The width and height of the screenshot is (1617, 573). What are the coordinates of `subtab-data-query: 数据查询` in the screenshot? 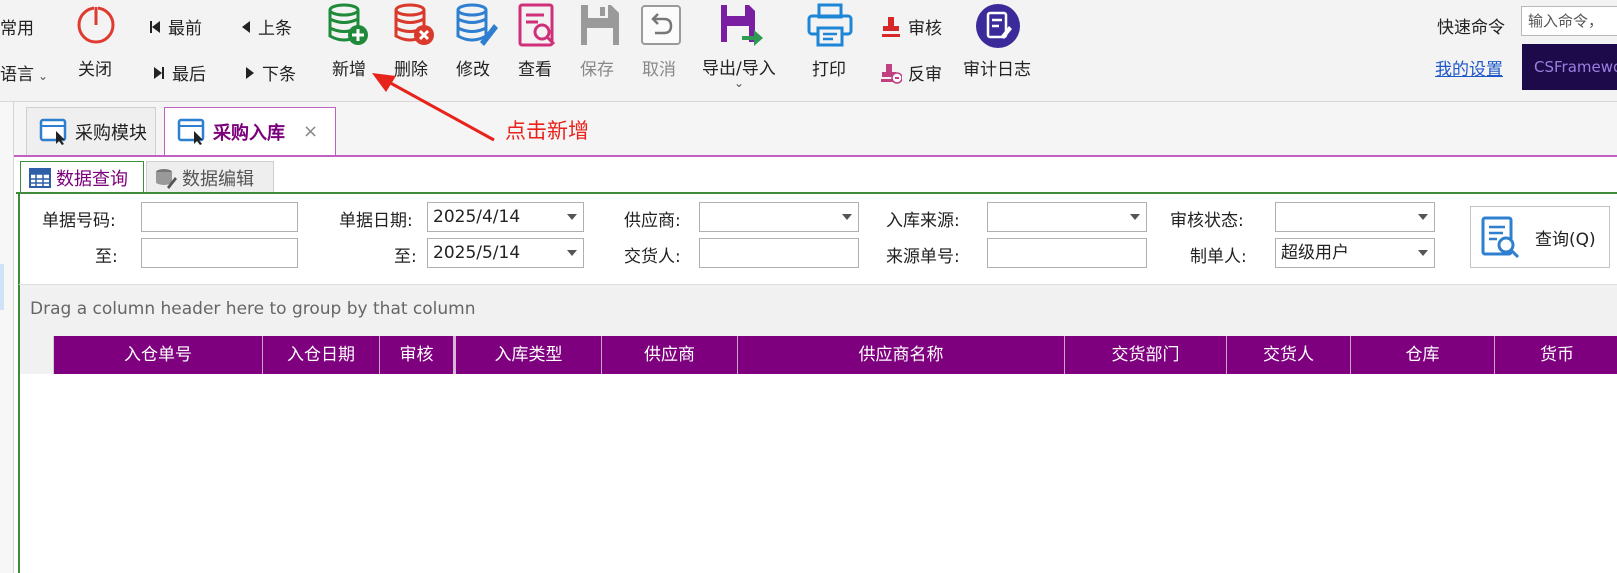 It's located at (82, 177).